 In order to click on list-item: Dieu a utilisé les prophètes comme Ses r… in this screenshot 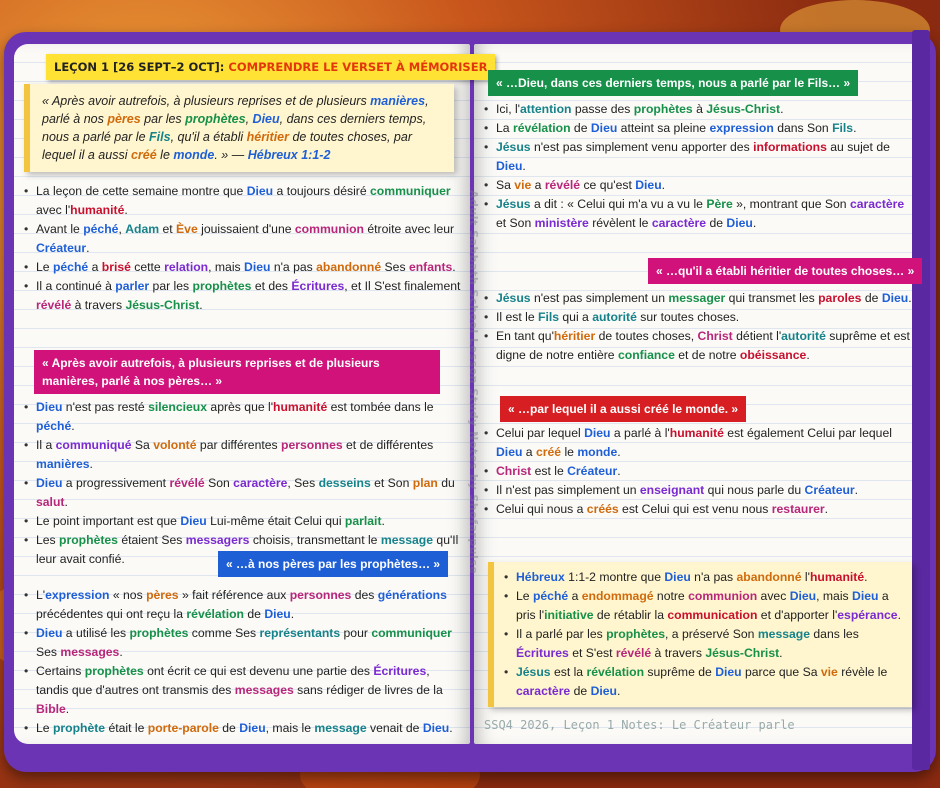, I will do `click(239, 643)`.